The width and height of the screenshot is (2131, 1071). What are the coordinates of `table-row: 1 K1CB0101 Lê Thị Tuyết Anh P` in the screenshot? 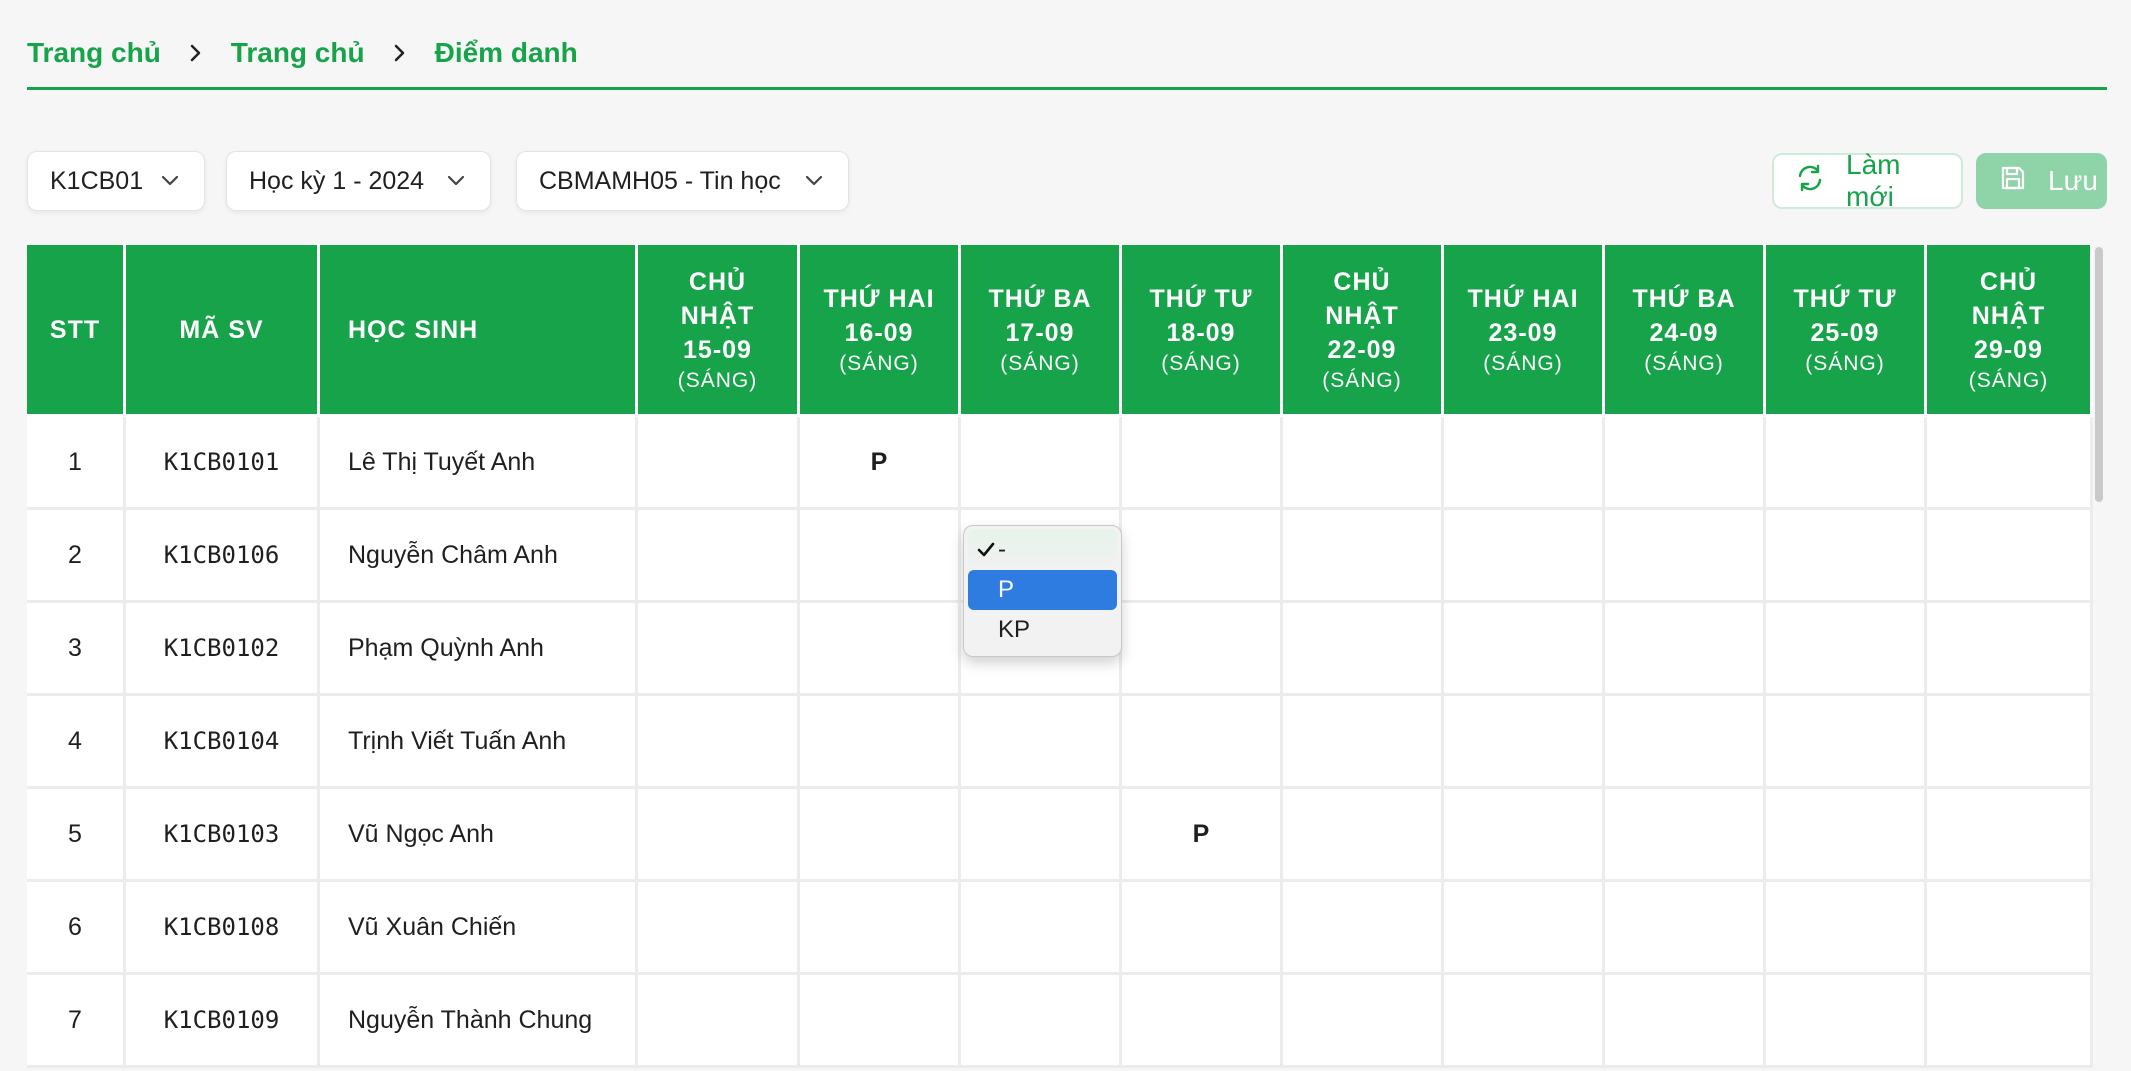 It's located at (1060, 463).